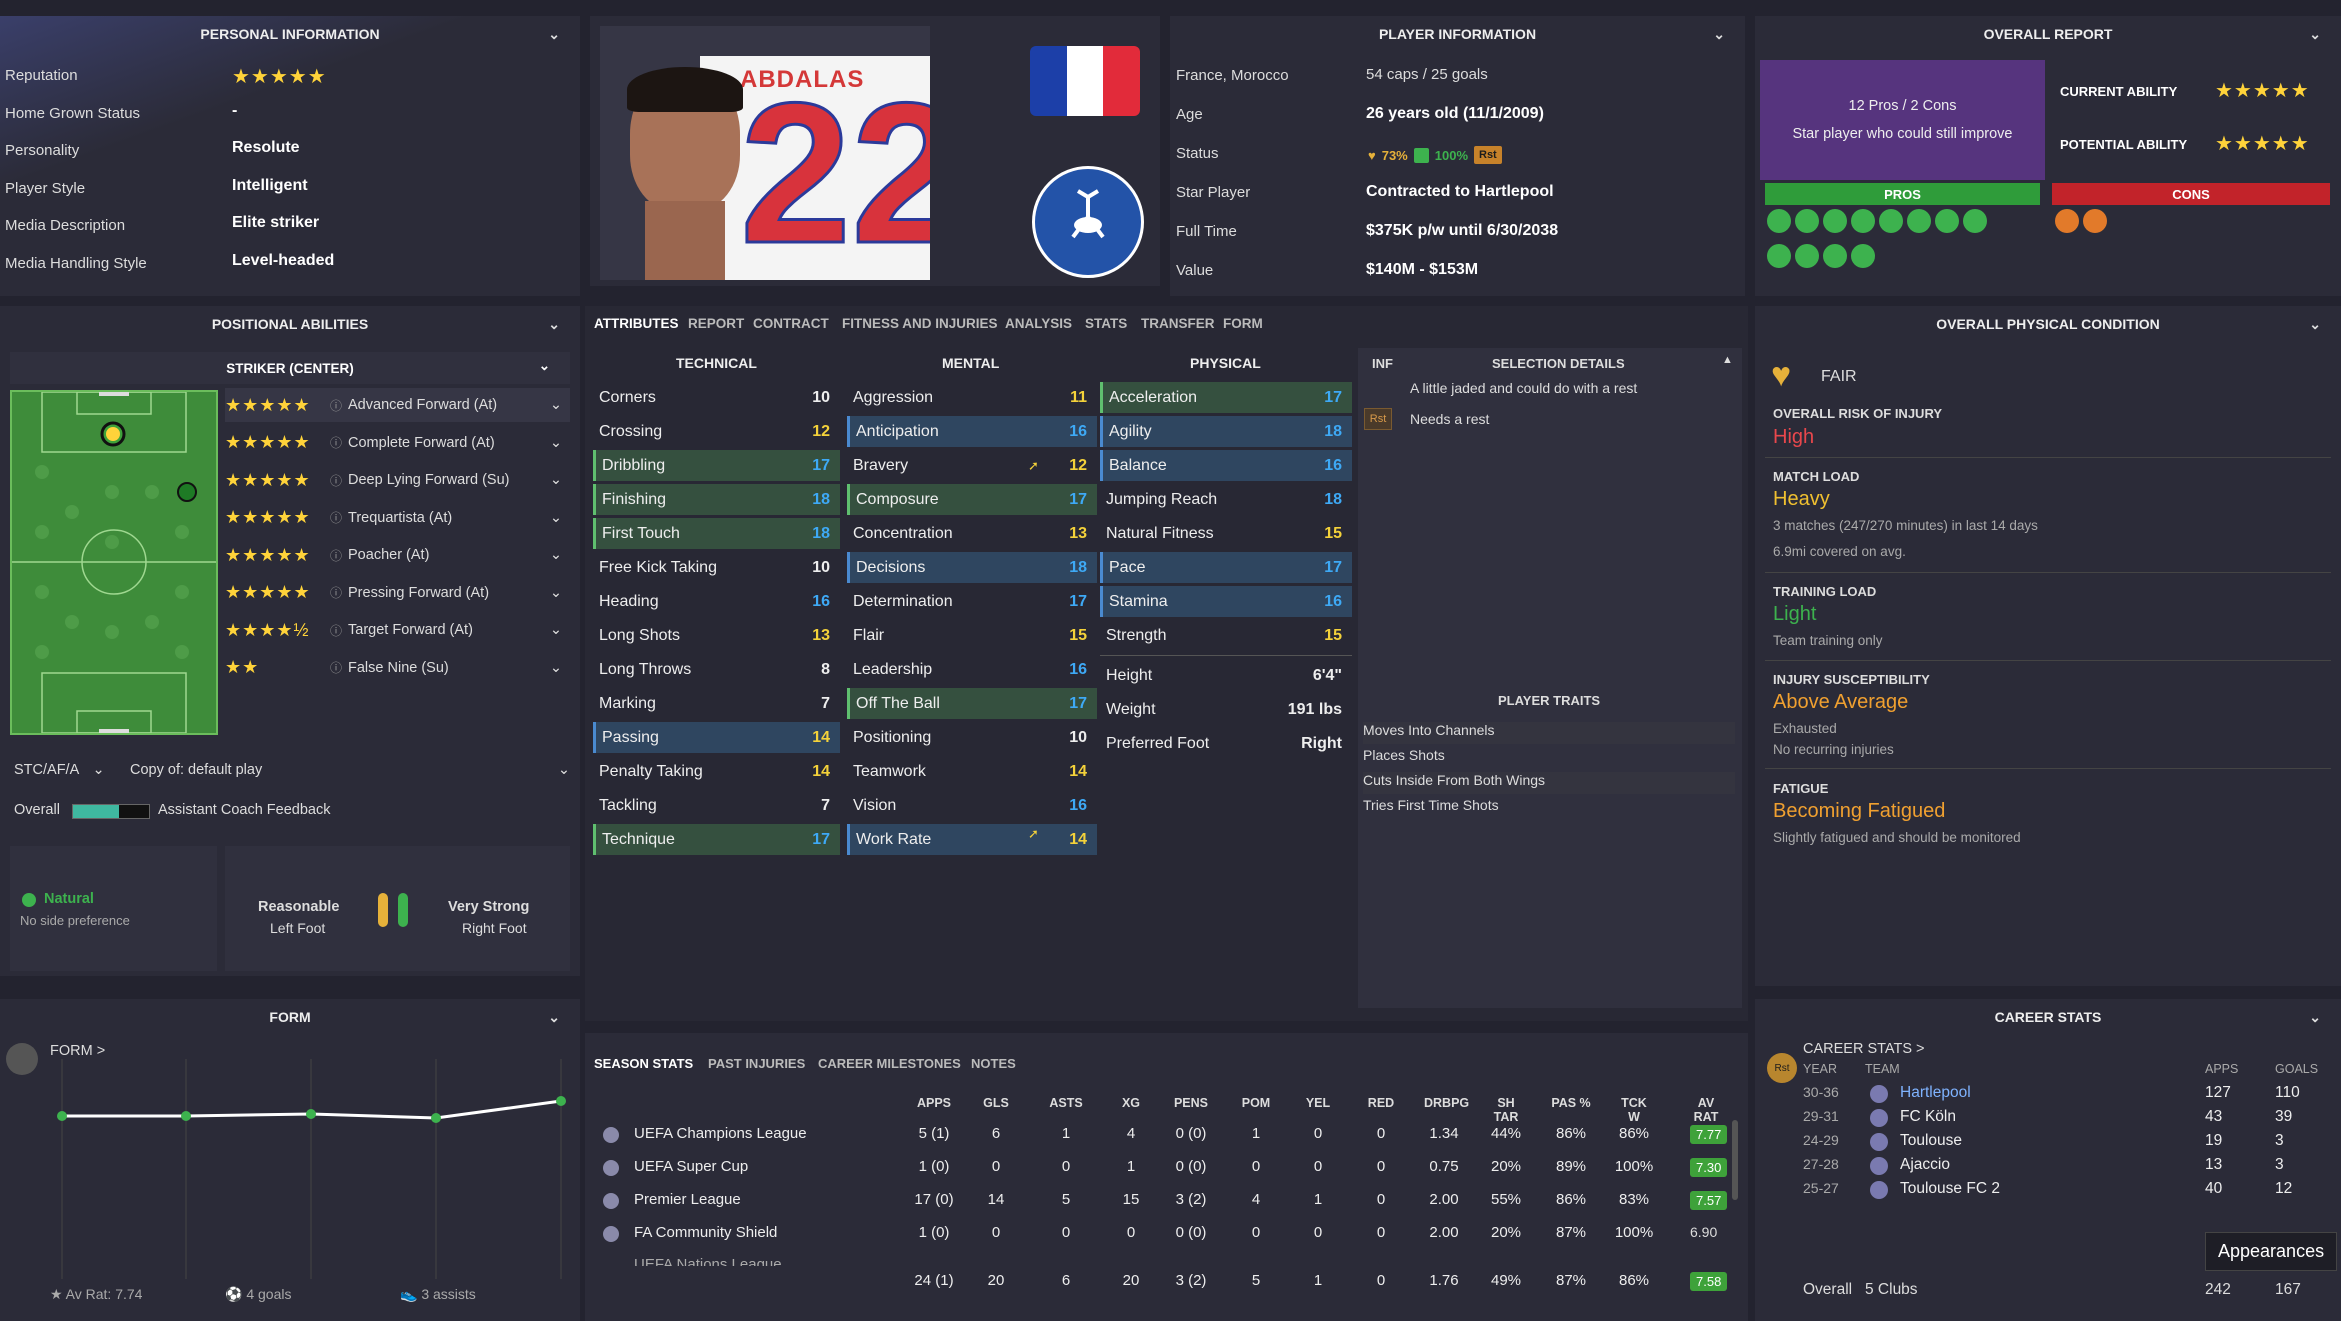 The height and width of the screenshot is (1321, 2341). What do you see at coordinates (1863, 256) in the screenshot?
I see `feet-icon` at bounding box center [1863, 256].